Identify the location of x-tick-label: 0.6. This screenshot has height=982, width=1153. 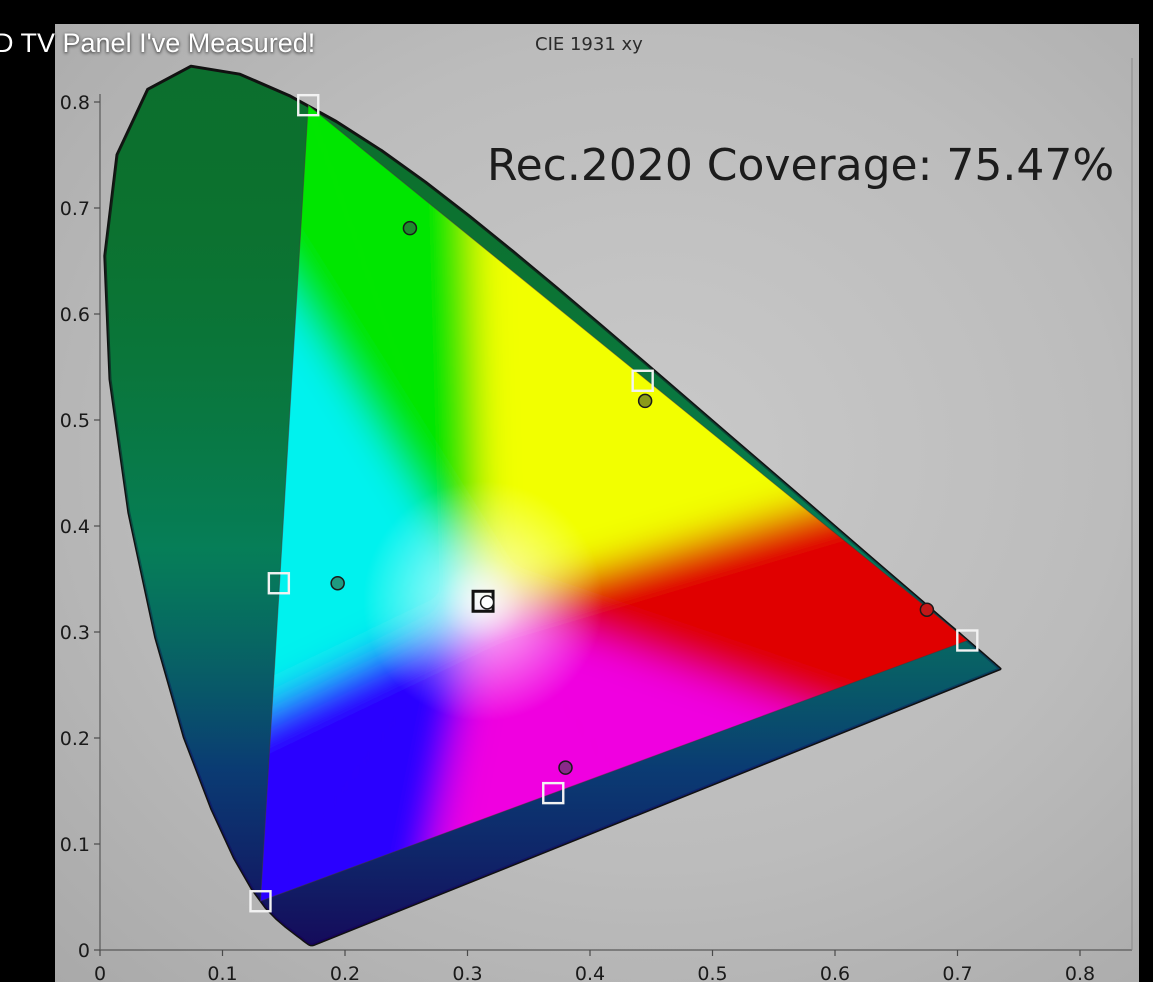
(835, 972).